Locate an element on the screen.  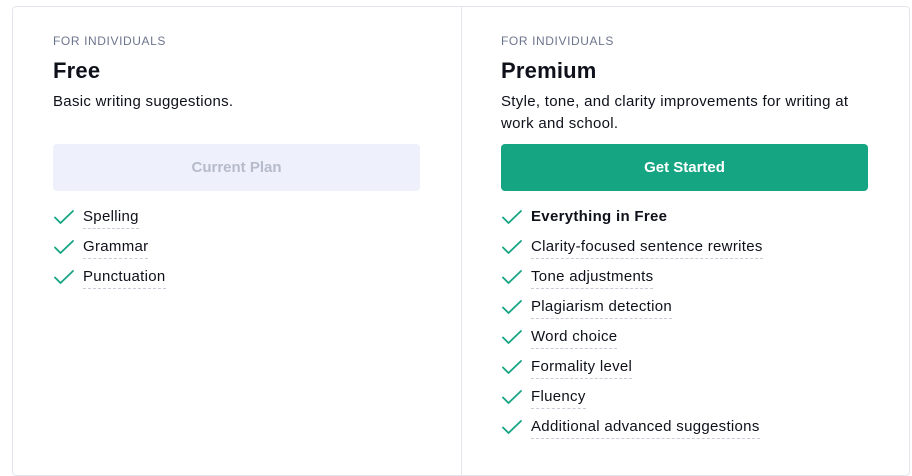
feature-label: Plagiarism detection is located at coordinates (602, 308).